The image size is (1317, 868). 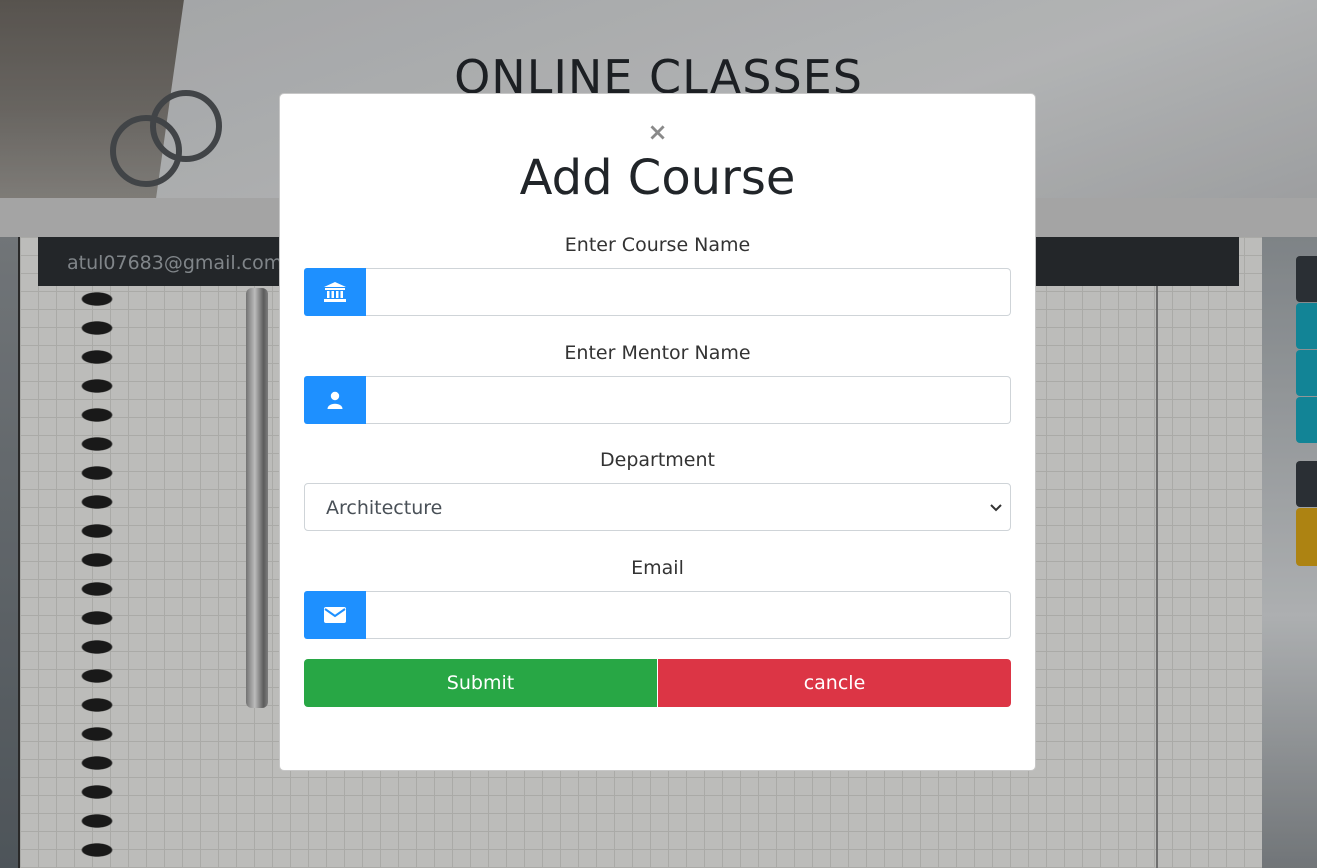 I want to click on modal-title: Add Course, so click(x=657, y=178).